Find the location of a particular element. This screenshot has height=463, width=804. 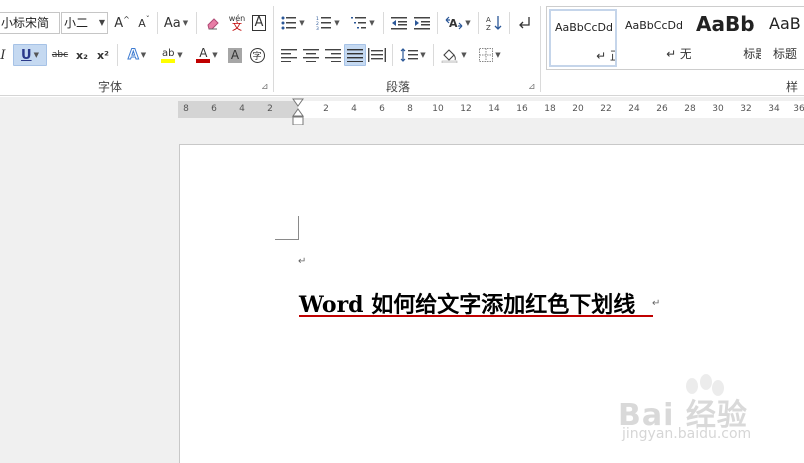

sort-az-icon: AZ is located at coordinates (494, 23).